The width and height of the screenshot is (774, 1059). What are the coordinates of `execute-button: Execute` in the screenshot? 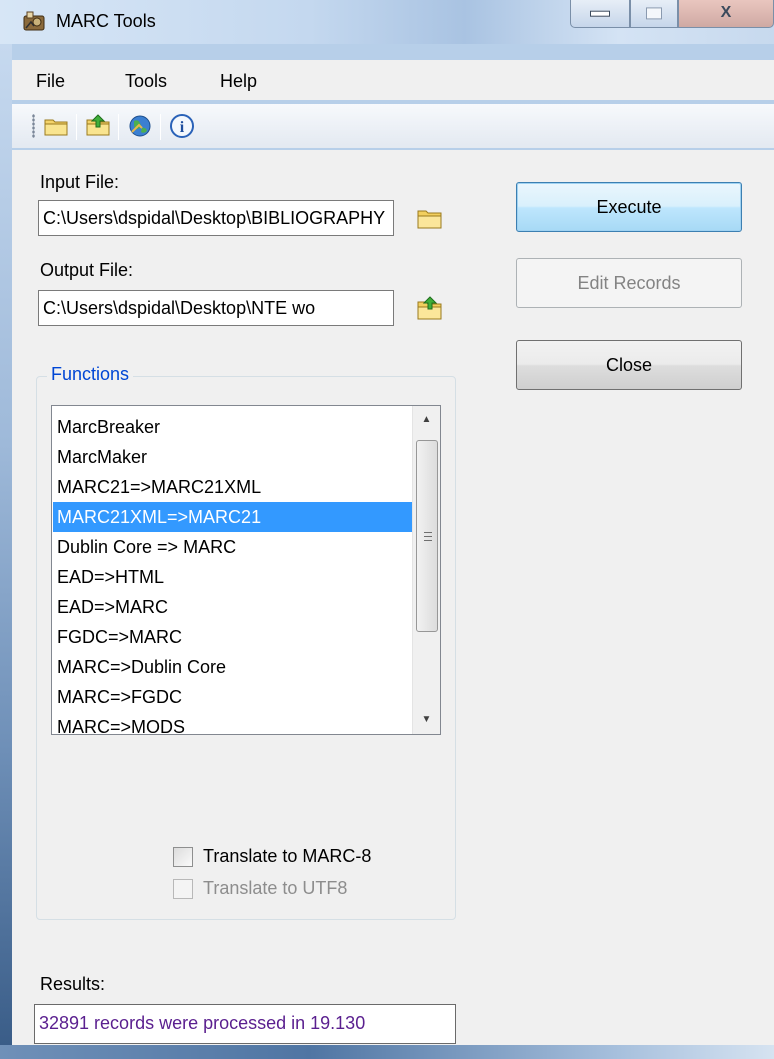 It's located at (629, 207).